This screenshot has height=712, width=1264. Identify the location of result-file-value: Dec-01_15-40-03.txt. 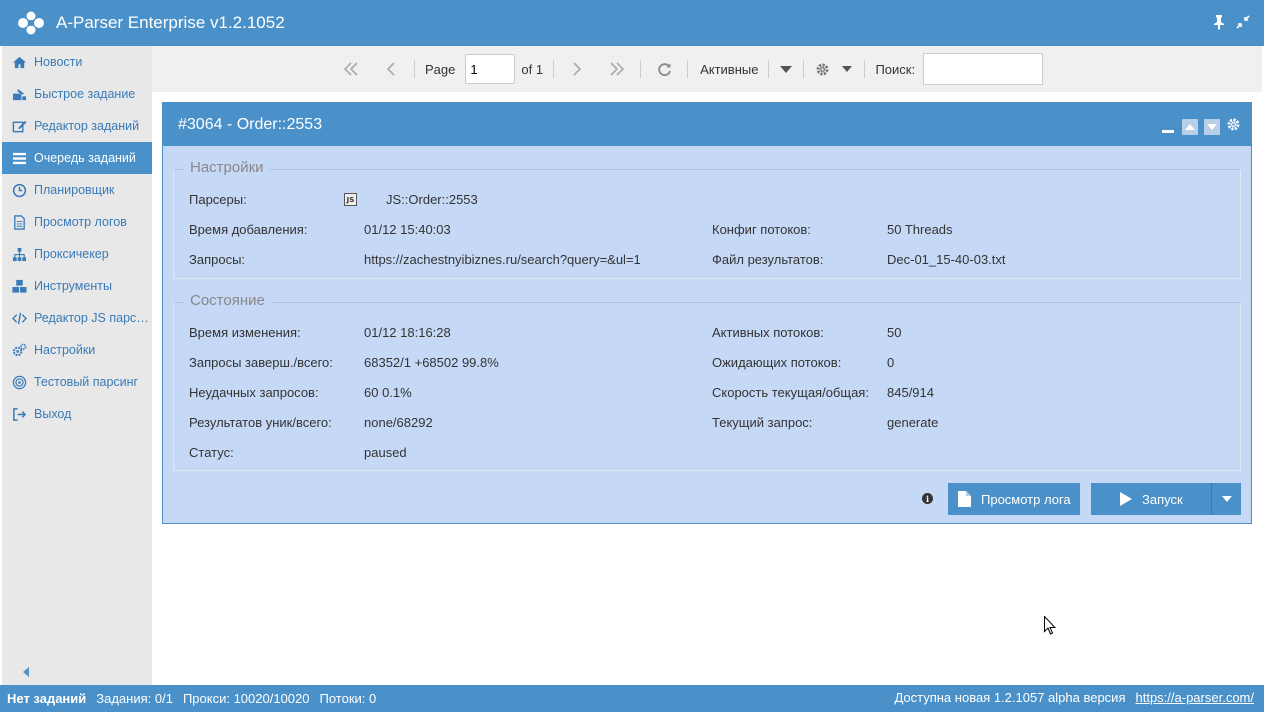
(946, 259).